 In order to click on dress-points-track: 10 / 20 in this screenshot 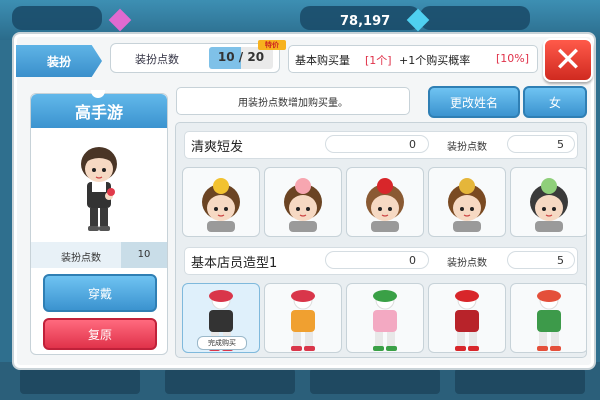, I will do `click(241, 58)`.